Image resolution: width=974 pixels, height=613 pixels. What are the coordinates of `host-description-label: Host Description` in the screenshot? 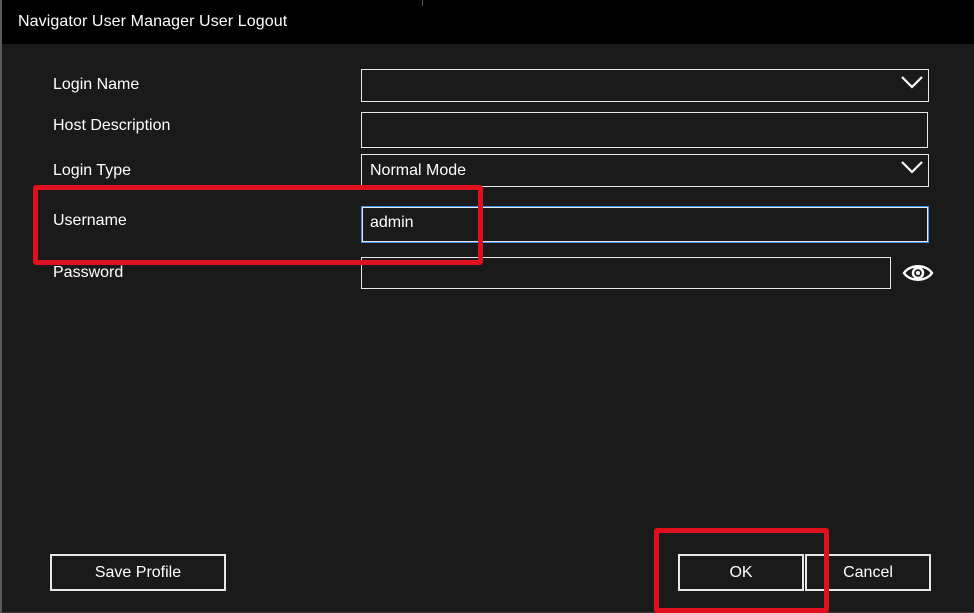 It's located at (112, 125).